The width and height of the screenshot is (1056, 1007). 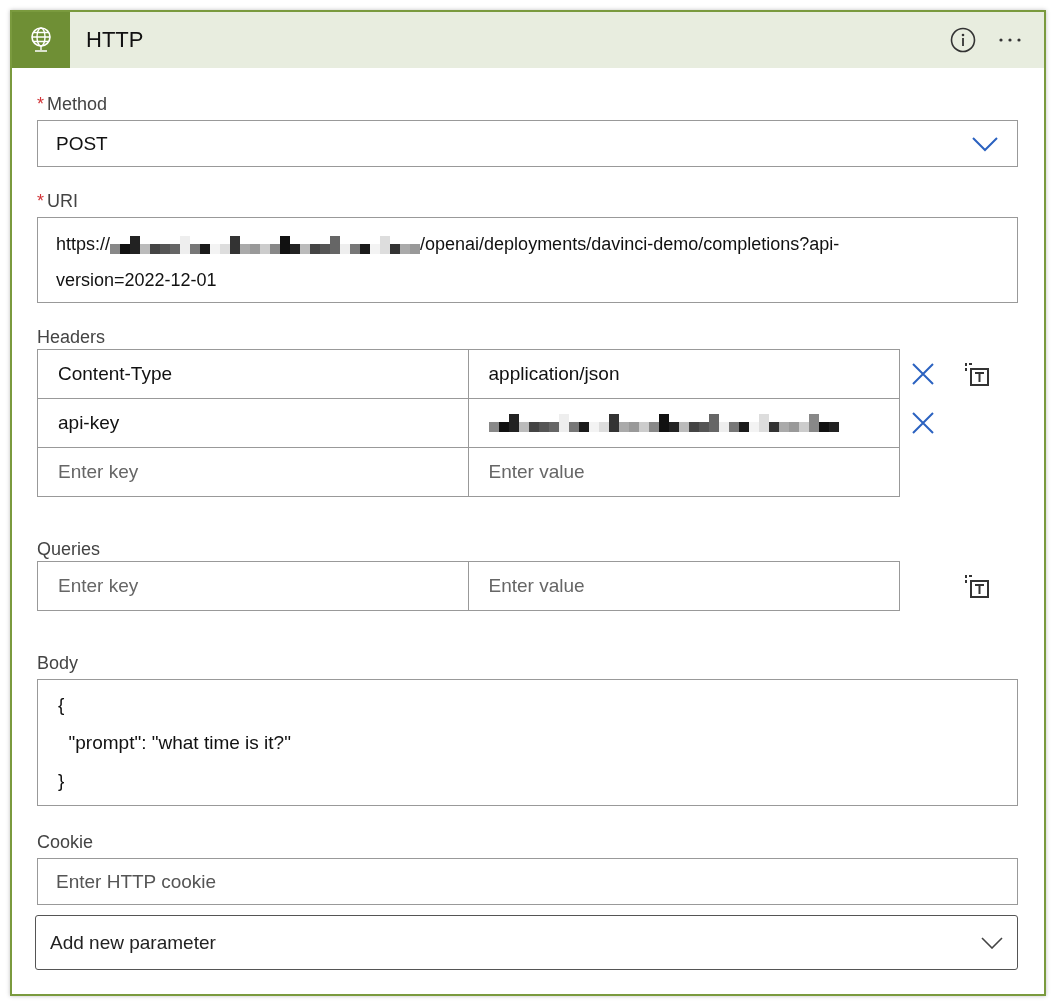 What do you see at coordinates (71, 337) in the screenshot?
I see `field-label: Headers` at bounding box center [71, 337].